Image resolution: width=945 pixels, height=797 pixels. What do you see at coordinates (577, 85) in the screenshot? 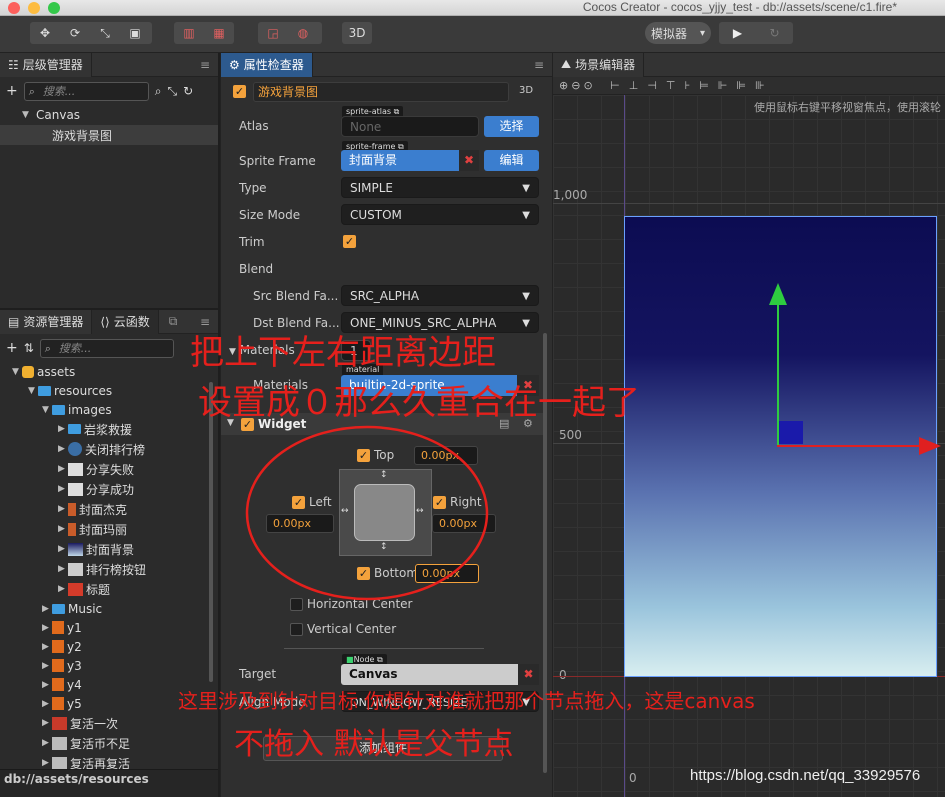
I see `zoom-out-icon: ⊖` at bounding box center [577, 85].